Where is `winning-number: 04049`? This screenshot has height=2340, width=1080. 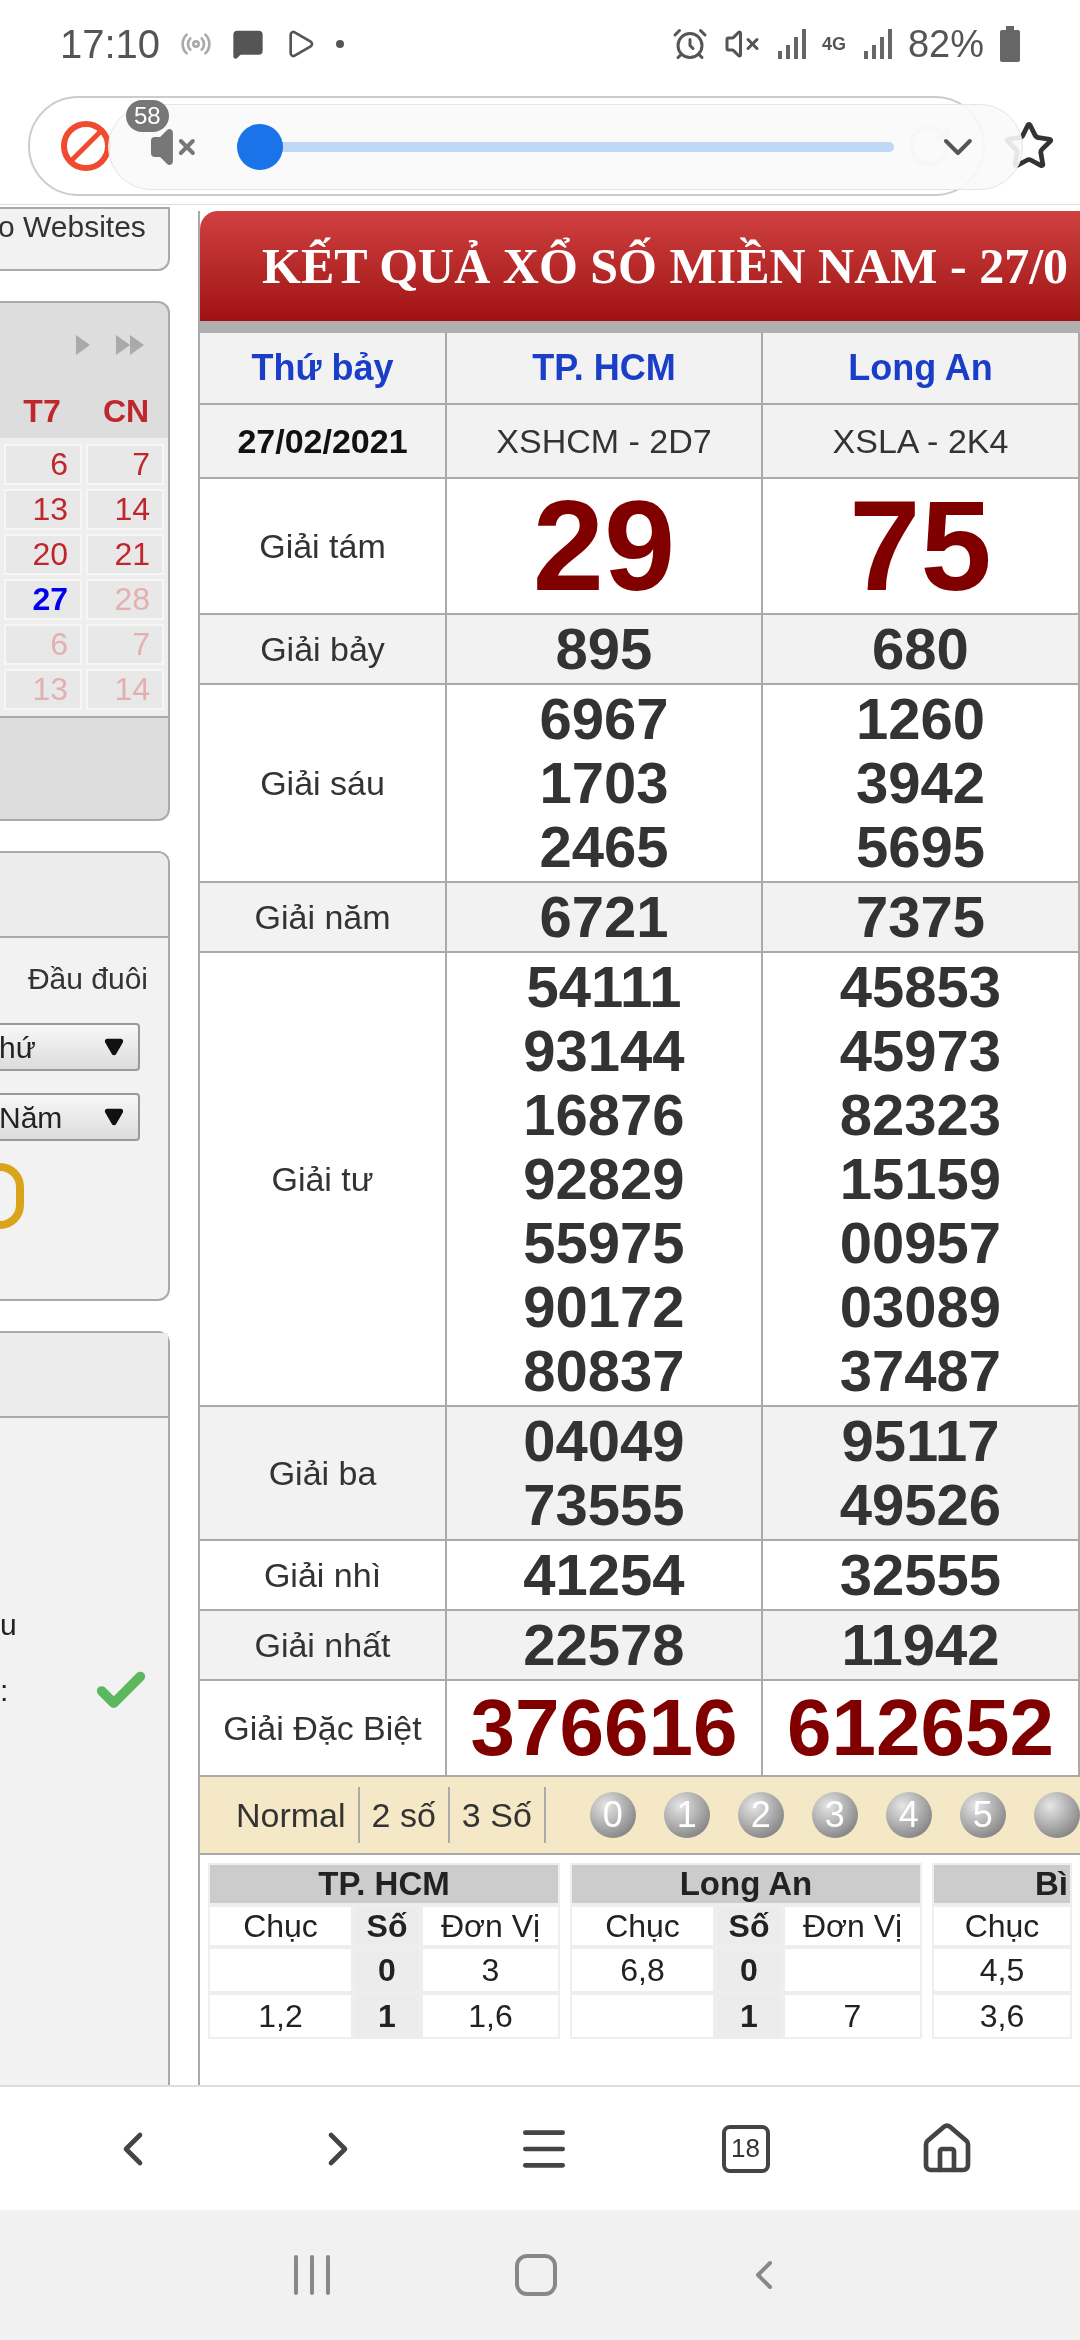 winning-number: 04049 is located at coordinates (604, 1441).